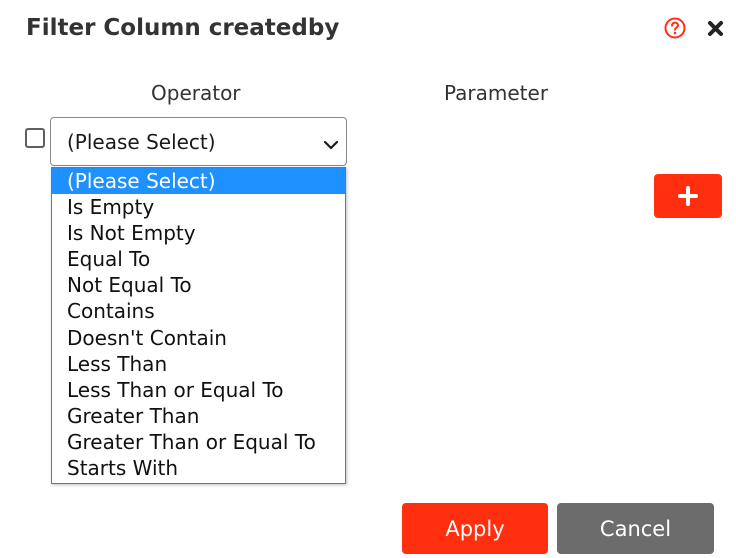 The height and width of the screenshot is (558, 736). I want to click on operator-column-header: Operator, so click(196, 93).